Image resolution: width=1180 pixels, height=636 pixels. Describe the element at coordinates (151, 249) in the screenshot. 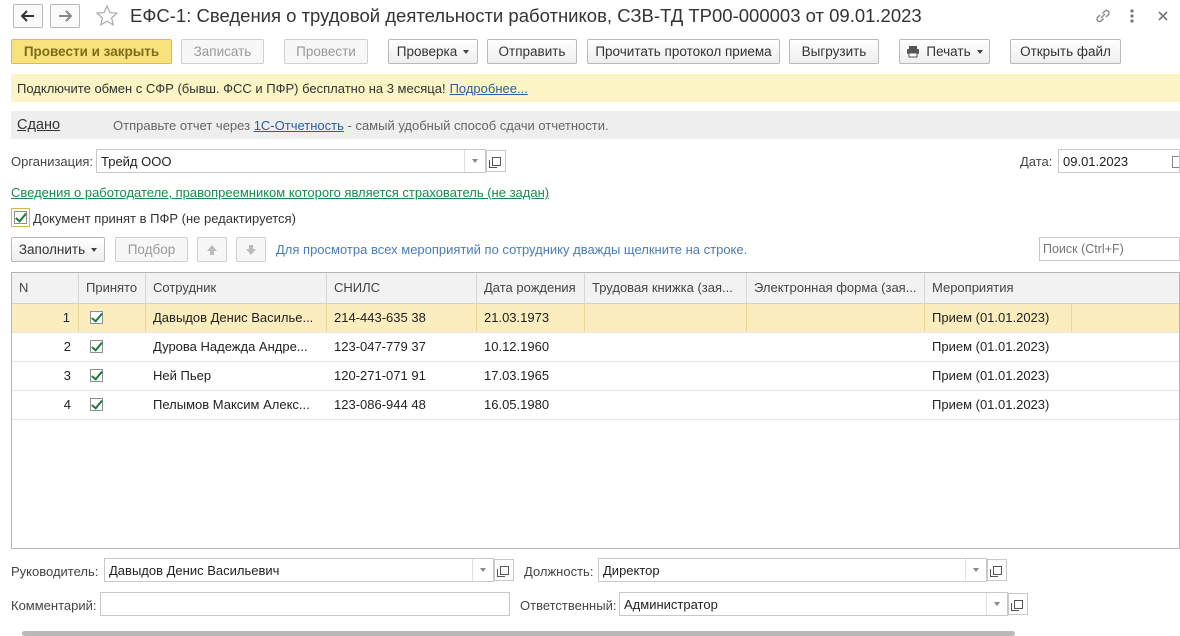

I see `select-button: Подбор` at that location.